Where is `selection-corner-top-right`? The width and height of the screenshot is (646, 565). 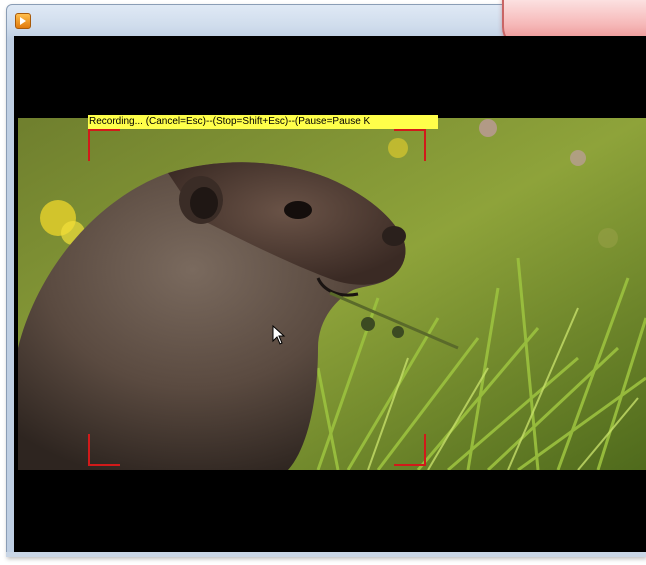
selection-corner-top-right is located at coordinates (410, 145).